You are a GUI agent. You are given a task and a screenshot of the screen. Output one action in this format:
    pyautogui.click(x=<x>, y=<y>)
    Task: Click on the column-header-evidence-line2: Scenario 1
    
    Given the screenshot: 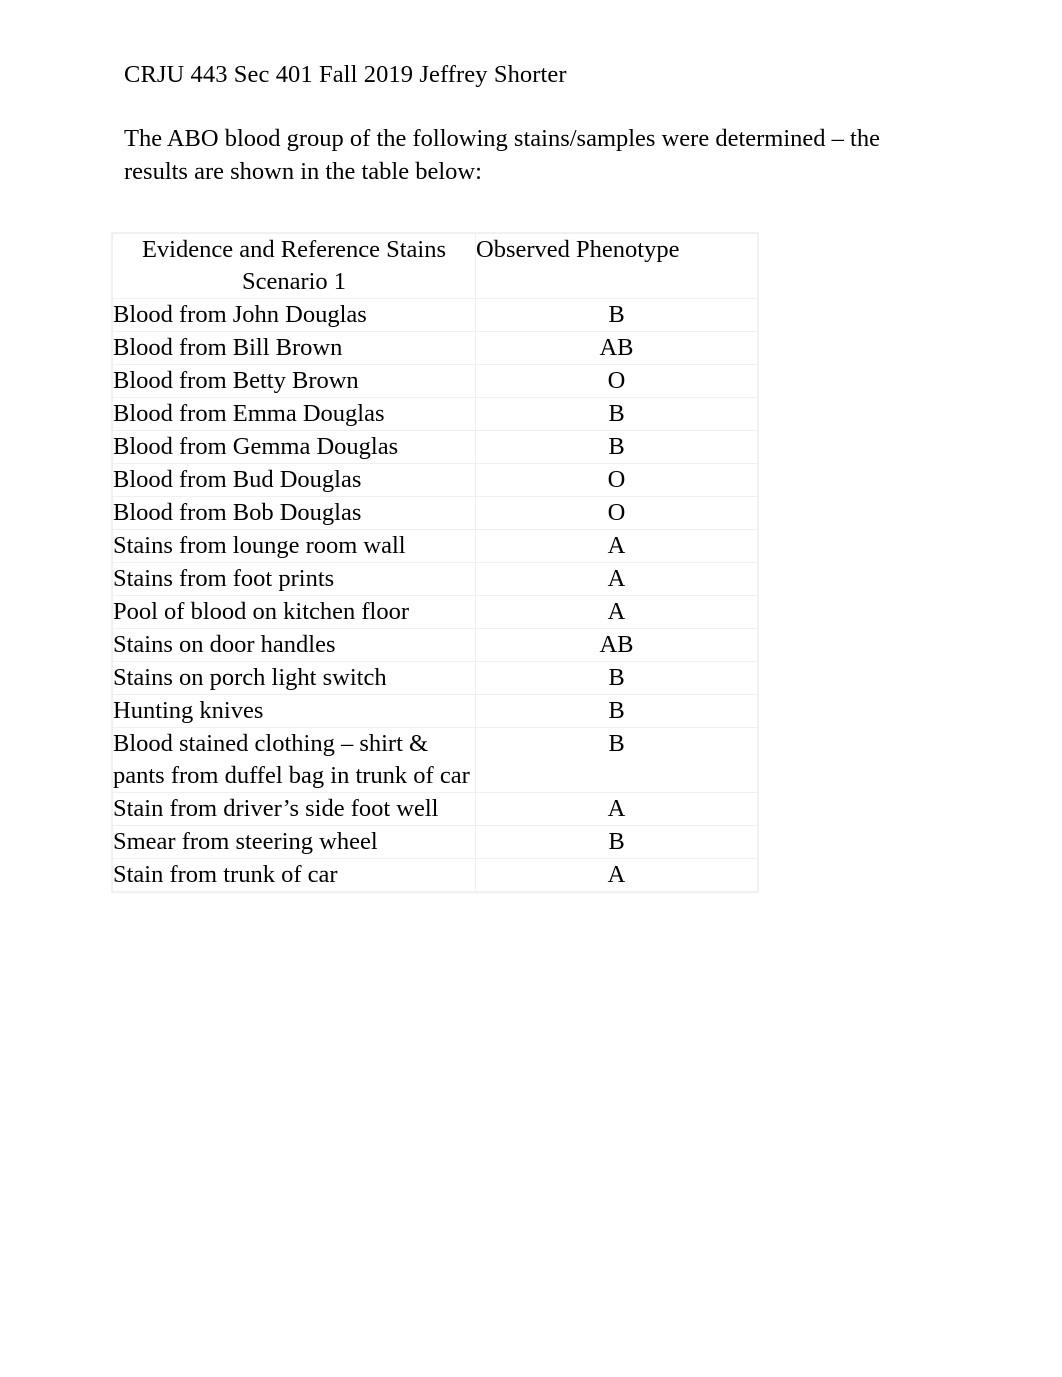 What is the action you would take?
    pyautogui.click(x=294, y=281)
    